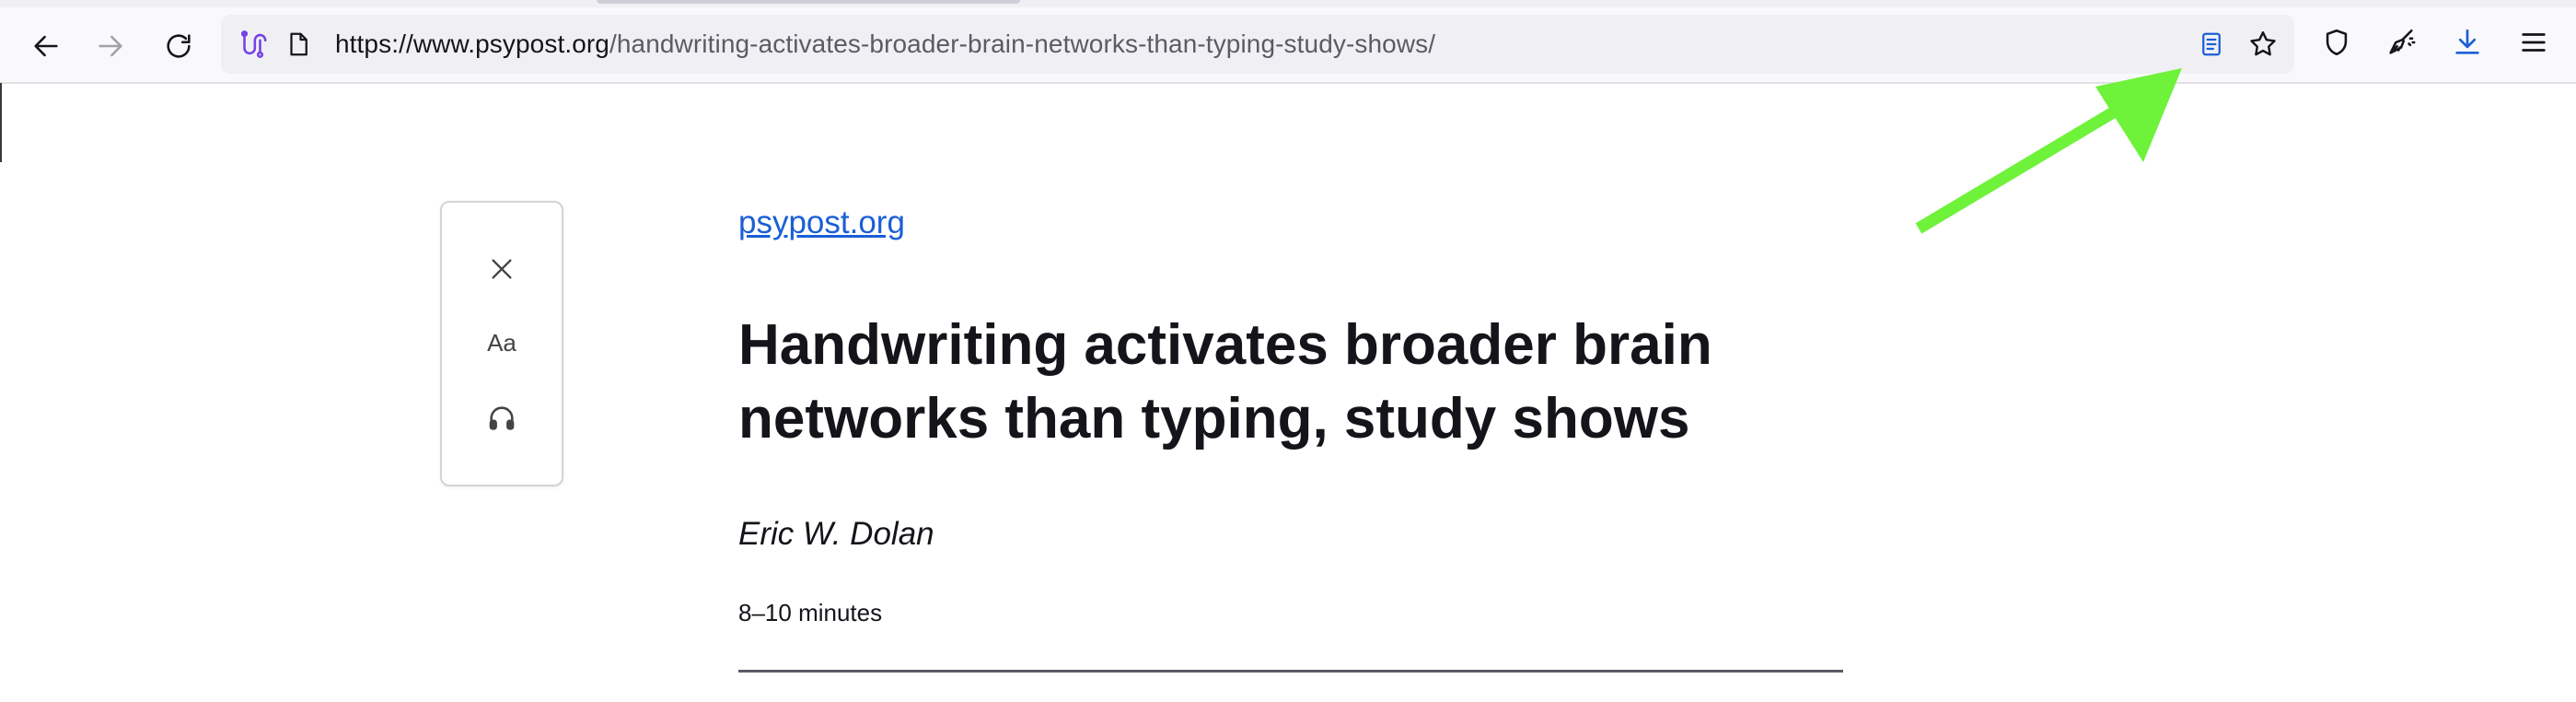 The image size is (2576, 702). I want to click on listen-button, so click(502, 418).